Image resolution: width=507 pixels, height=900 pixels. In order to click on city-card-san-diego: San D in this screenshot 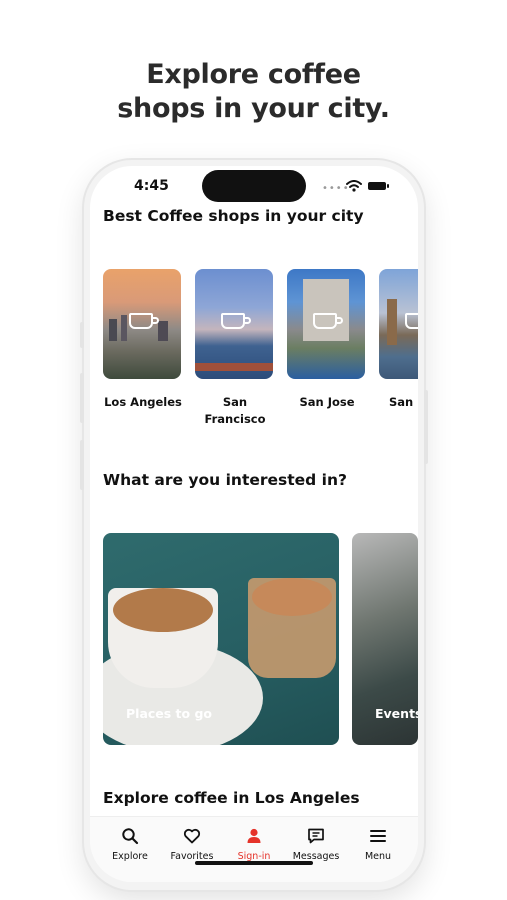, I will do `click(398, 340)`.